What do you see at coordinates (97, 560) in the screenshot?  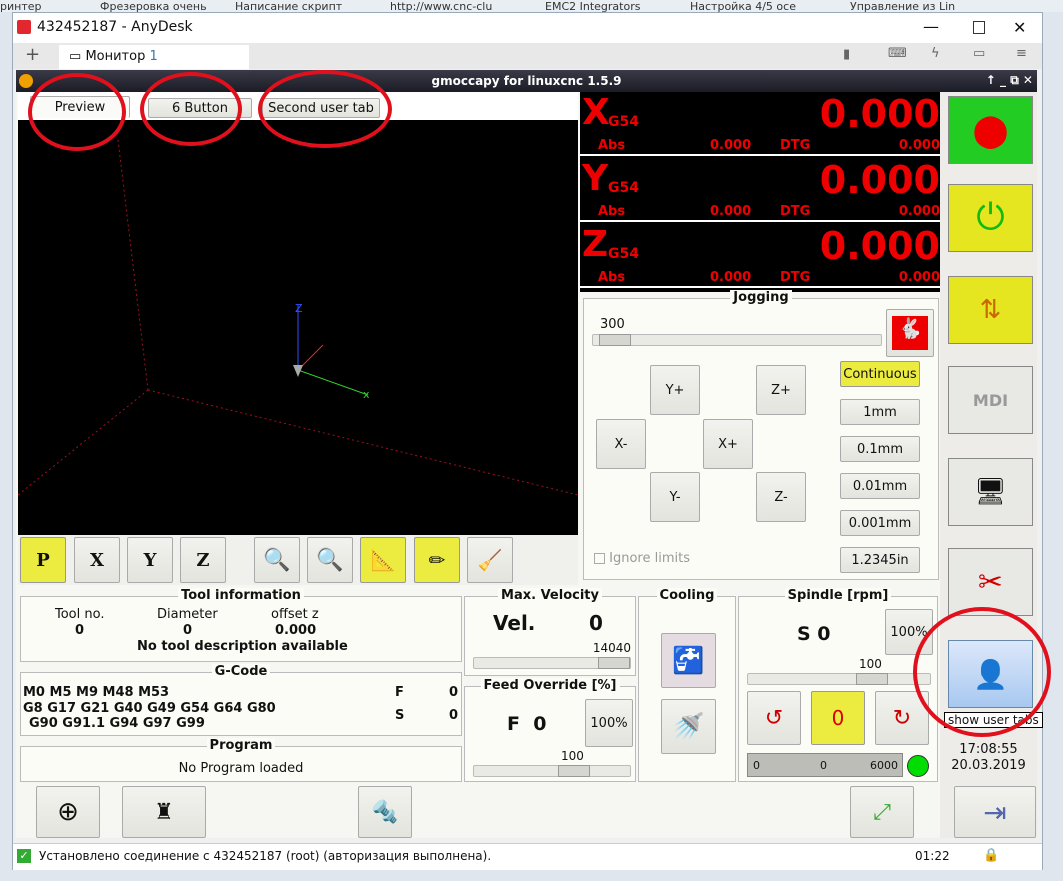 I see `view-x-button: X` at bounding box center [97, 560].